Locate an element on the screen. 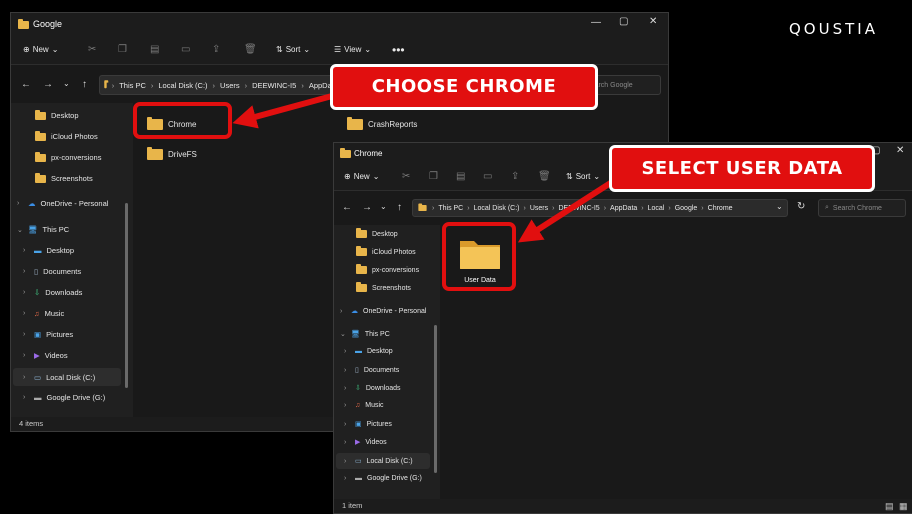 The width and height of the screenshot is (912, 514). video-icon: ▶ is located at coordinates (358, 442).